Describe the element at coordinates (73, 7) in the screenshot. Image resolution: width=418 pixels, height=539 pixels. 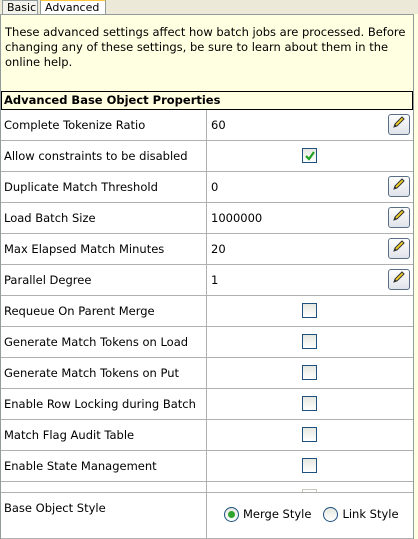
I see `tab-advanced: Advanced` at that location.